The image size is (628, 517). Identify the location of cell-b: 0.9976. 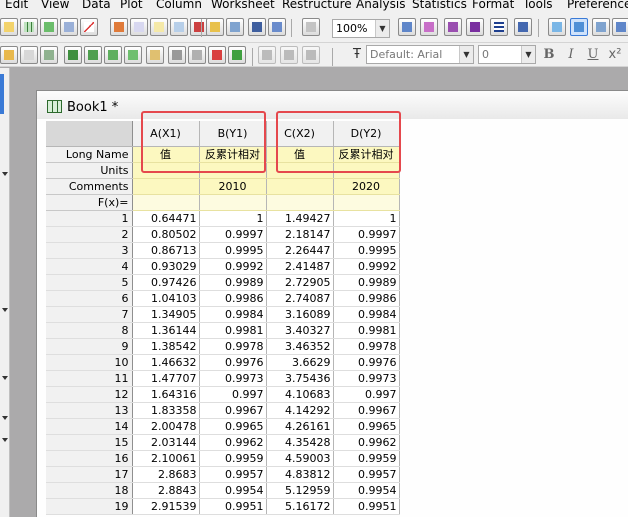
(233, 362).